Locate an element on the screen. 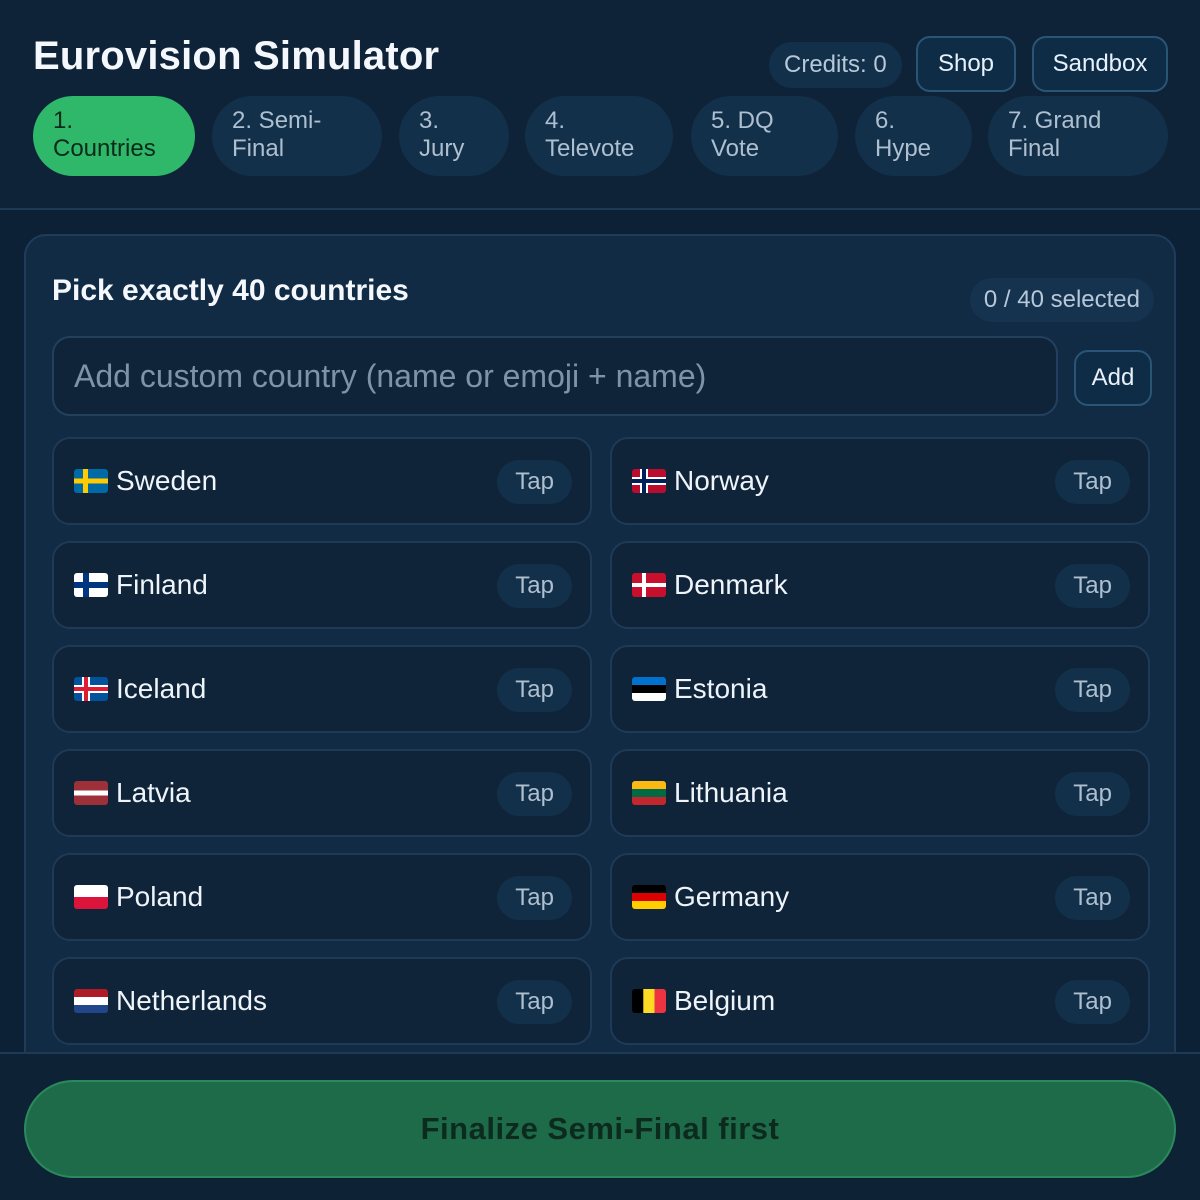 The width and height of the screenshot is (1200, 1200). country-card-poland: Poland Tap is located at coordinates (322, 897).